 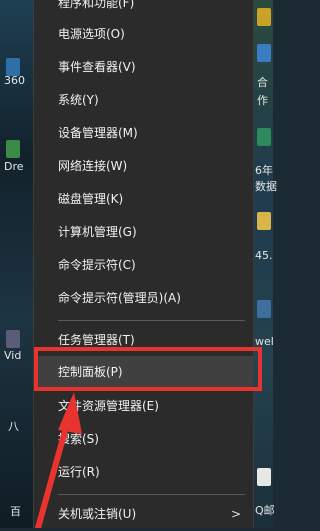 I want to click on desktop-label-bai: 百, so click(x=15, y=511).